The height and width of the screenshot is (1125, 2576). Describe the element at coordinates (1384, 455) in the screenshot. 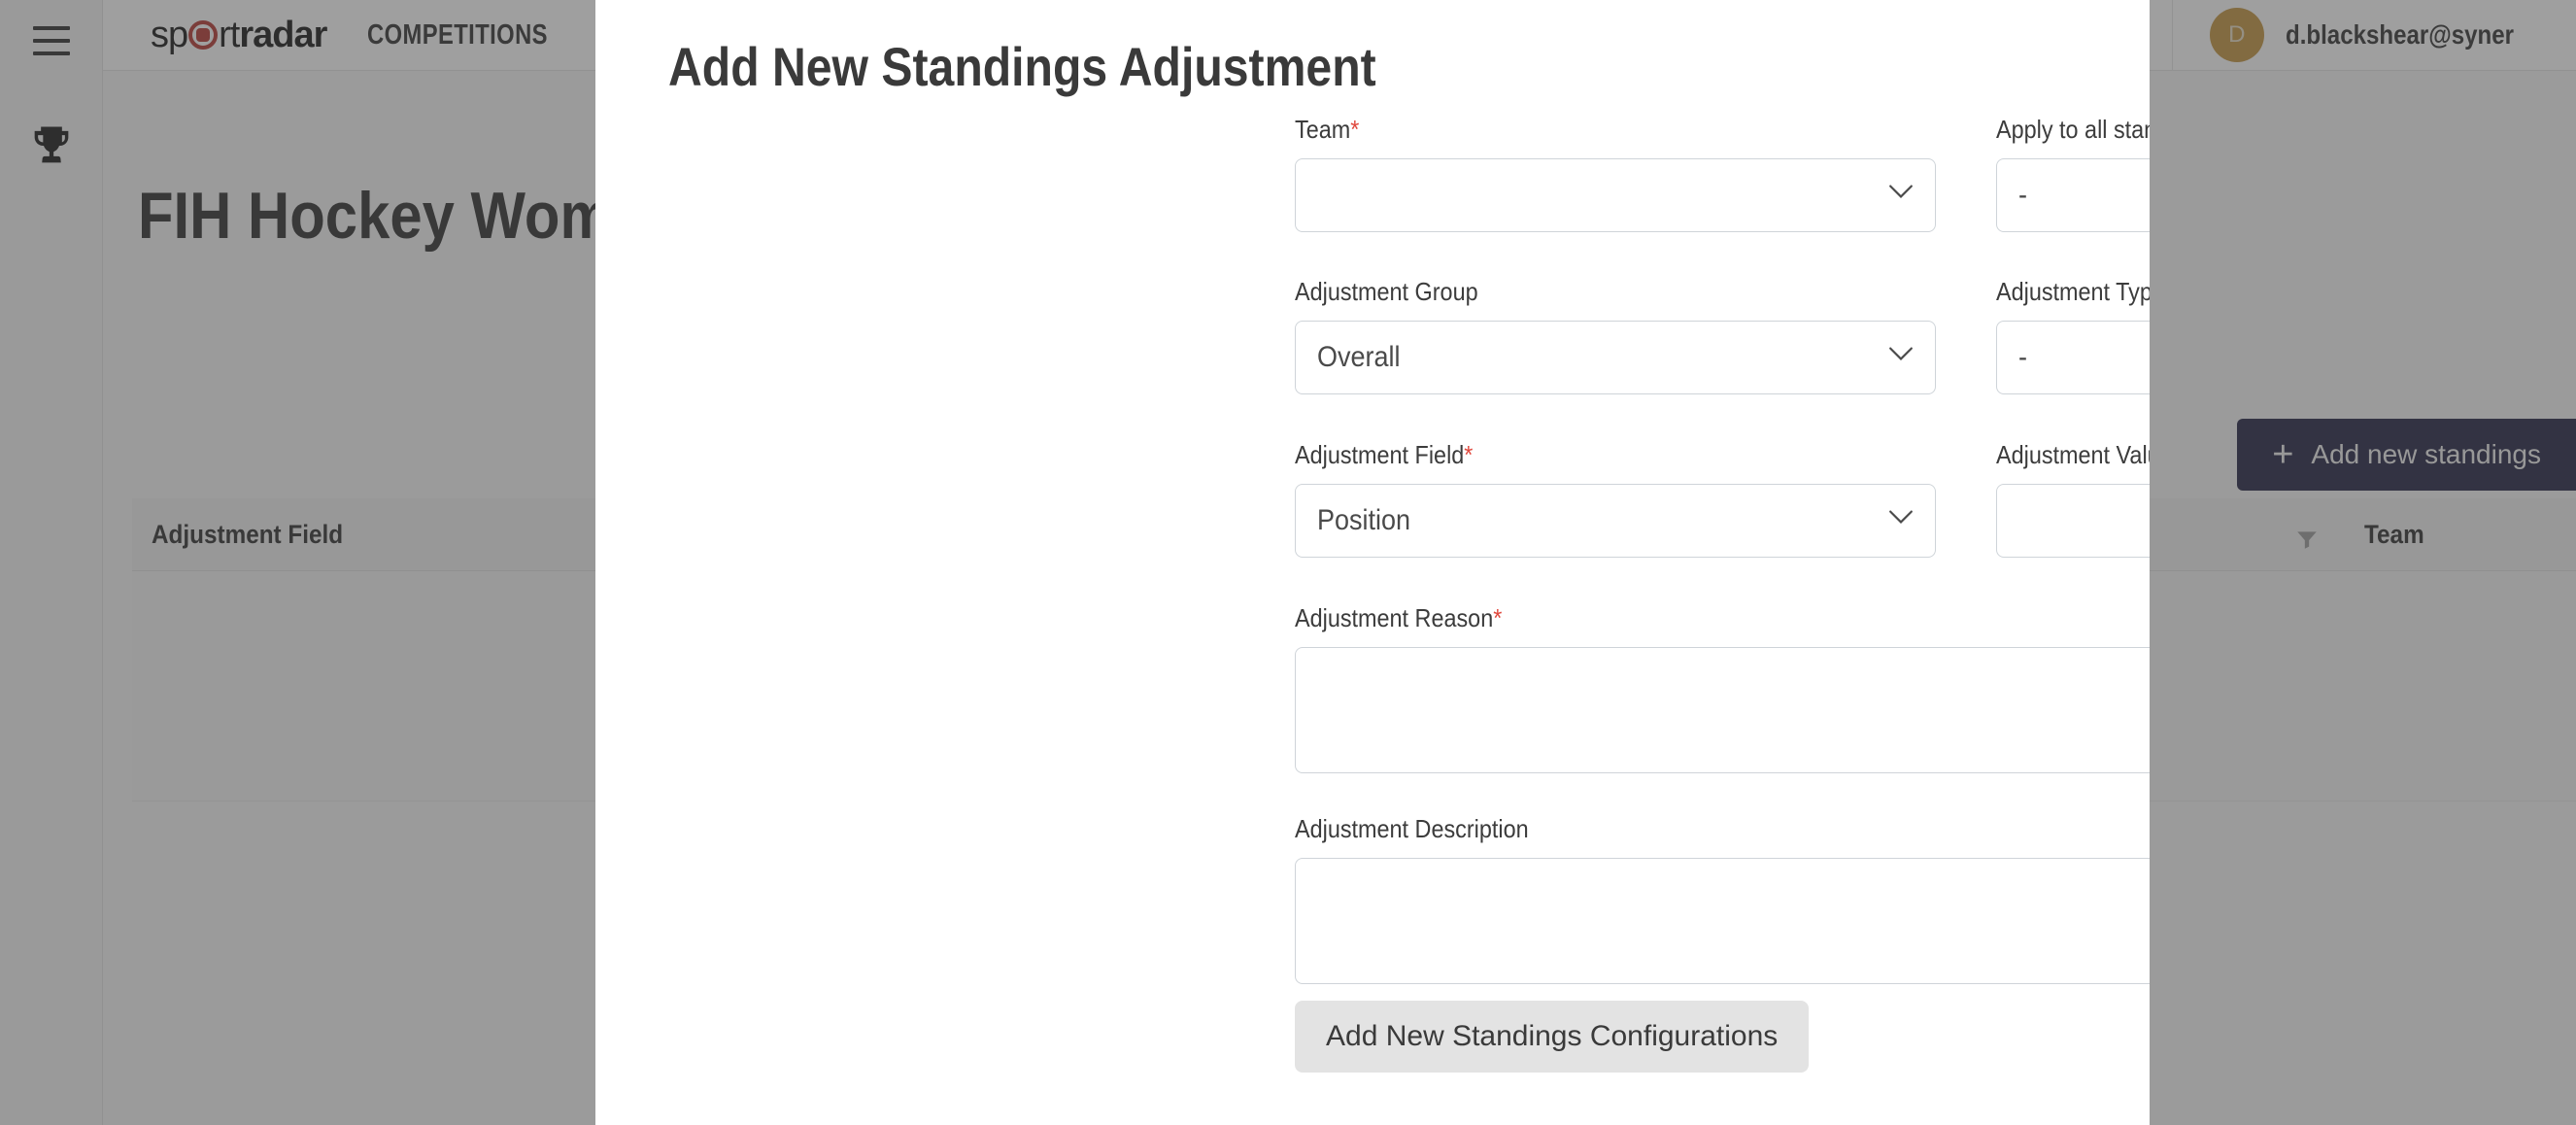

I see `field-label-adjustment-field: Adjustment Field*` at that location.